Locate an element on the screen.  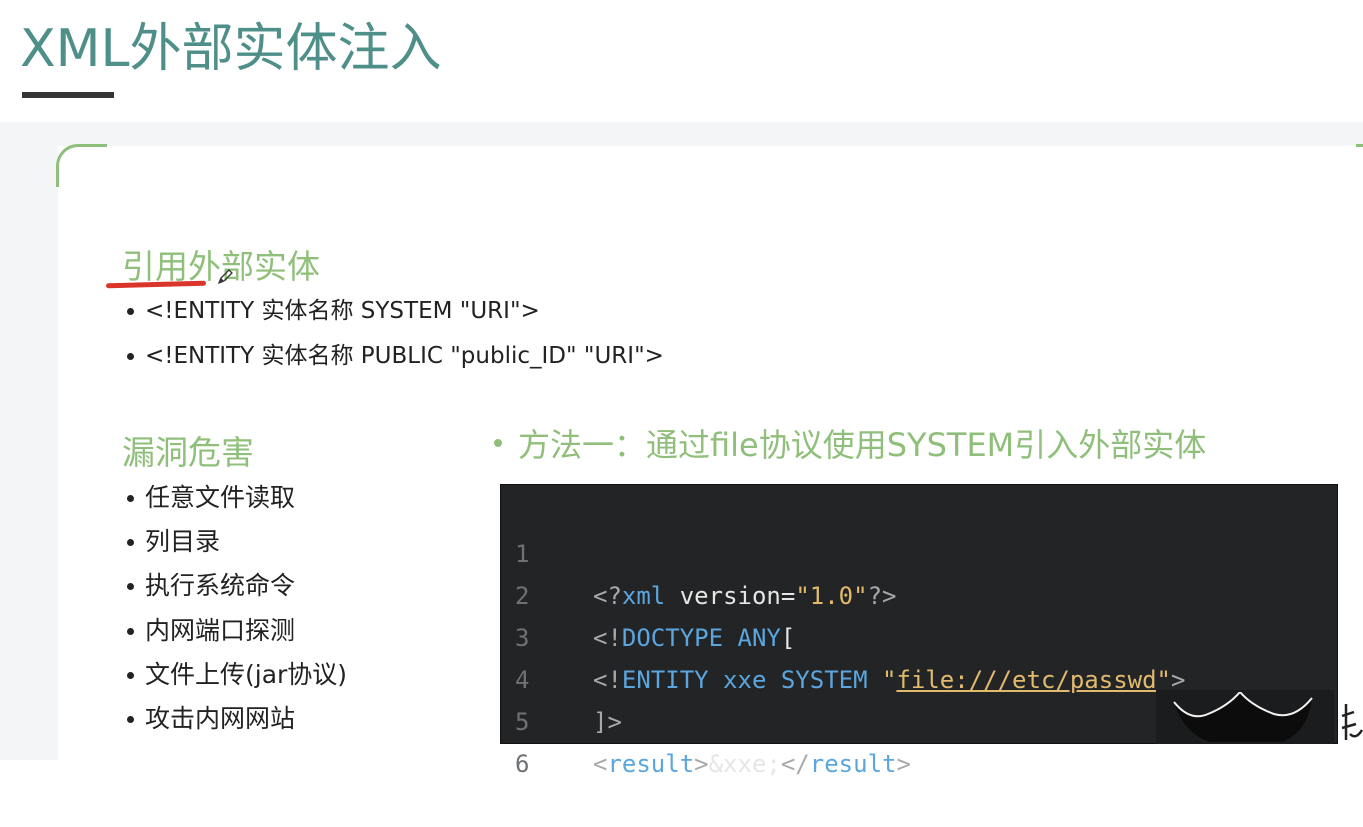
code-token: DOCTYPE ANY is located at coordinates (701, 638).